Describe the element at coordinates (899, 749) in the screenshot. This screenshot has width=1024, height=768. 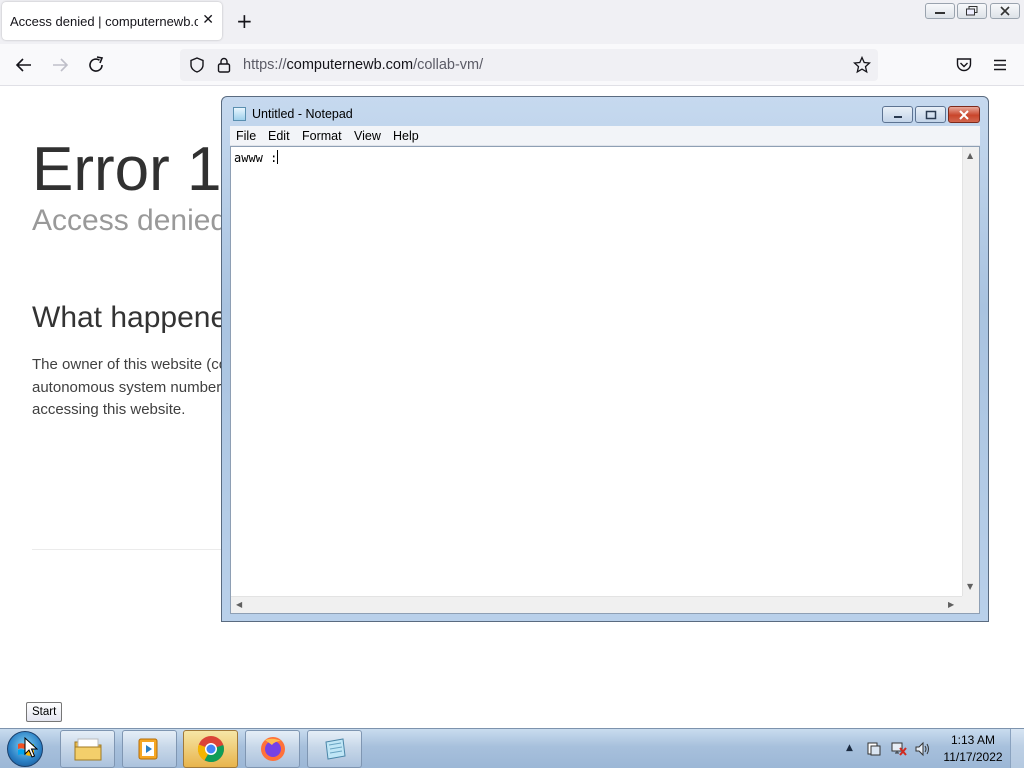
I see `network-disconnected-icon` at that location.